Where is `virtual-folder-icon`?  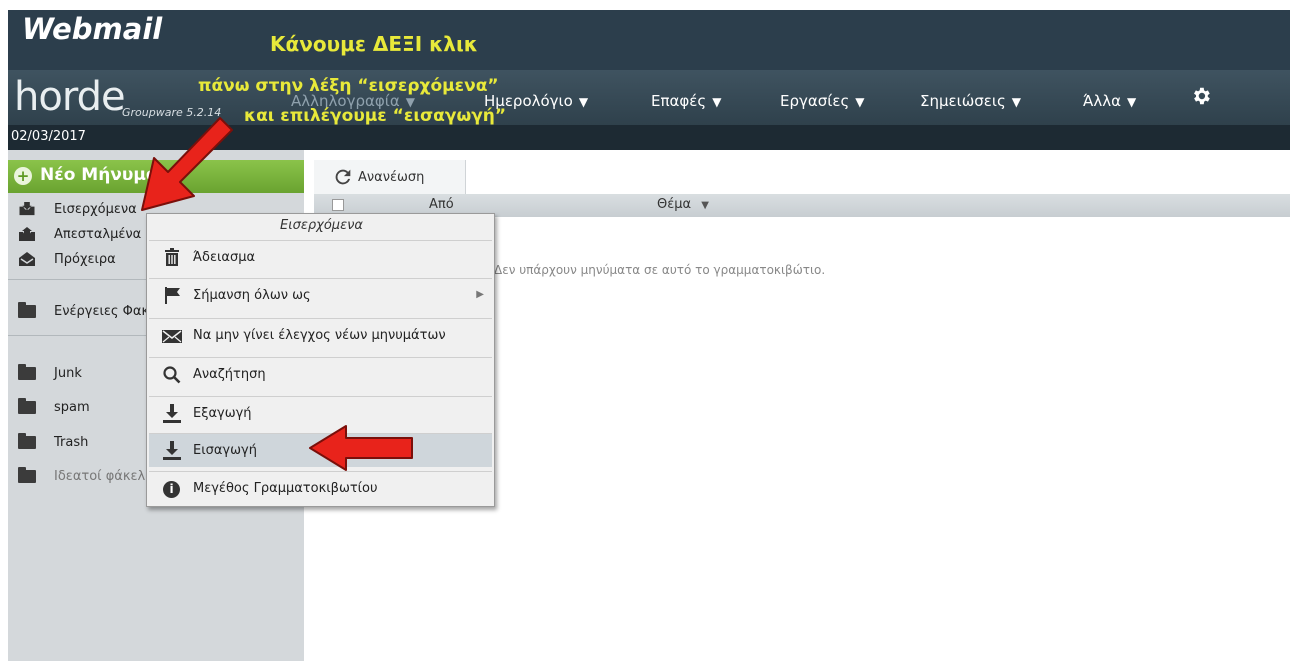 virtual-folder-icon is located at coordinates (27, 475).